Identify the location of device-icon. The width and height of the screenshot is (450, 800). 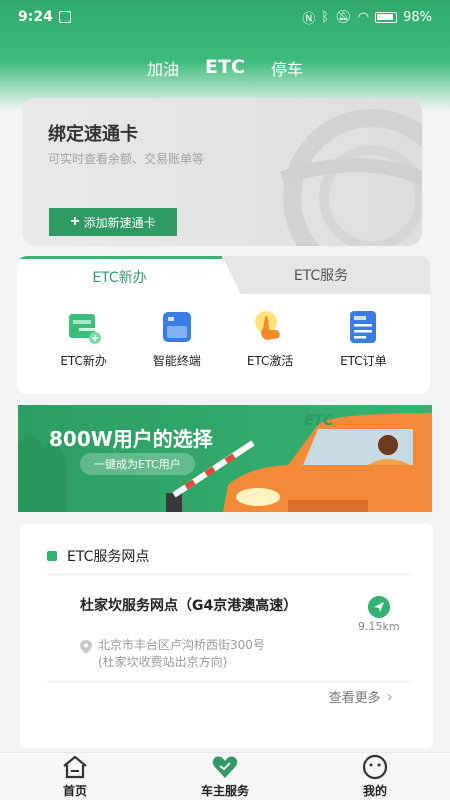
(176, 327).